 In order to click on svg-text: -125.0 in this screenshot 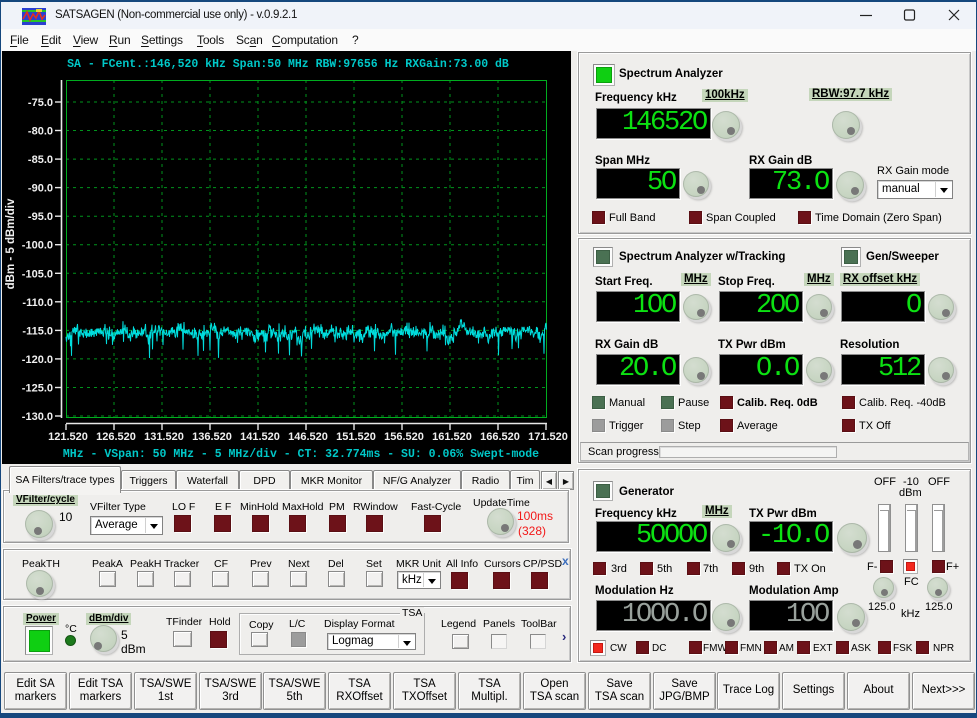, I will do `click(37, 389)`.